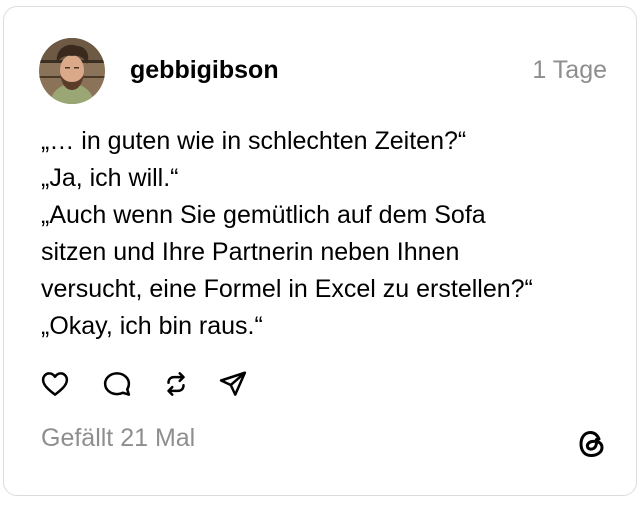 Image resolution: width=644 pixels, height=508 pixels. I want to click on like-count: Gefällt 21 Mal, so click(118, 438).